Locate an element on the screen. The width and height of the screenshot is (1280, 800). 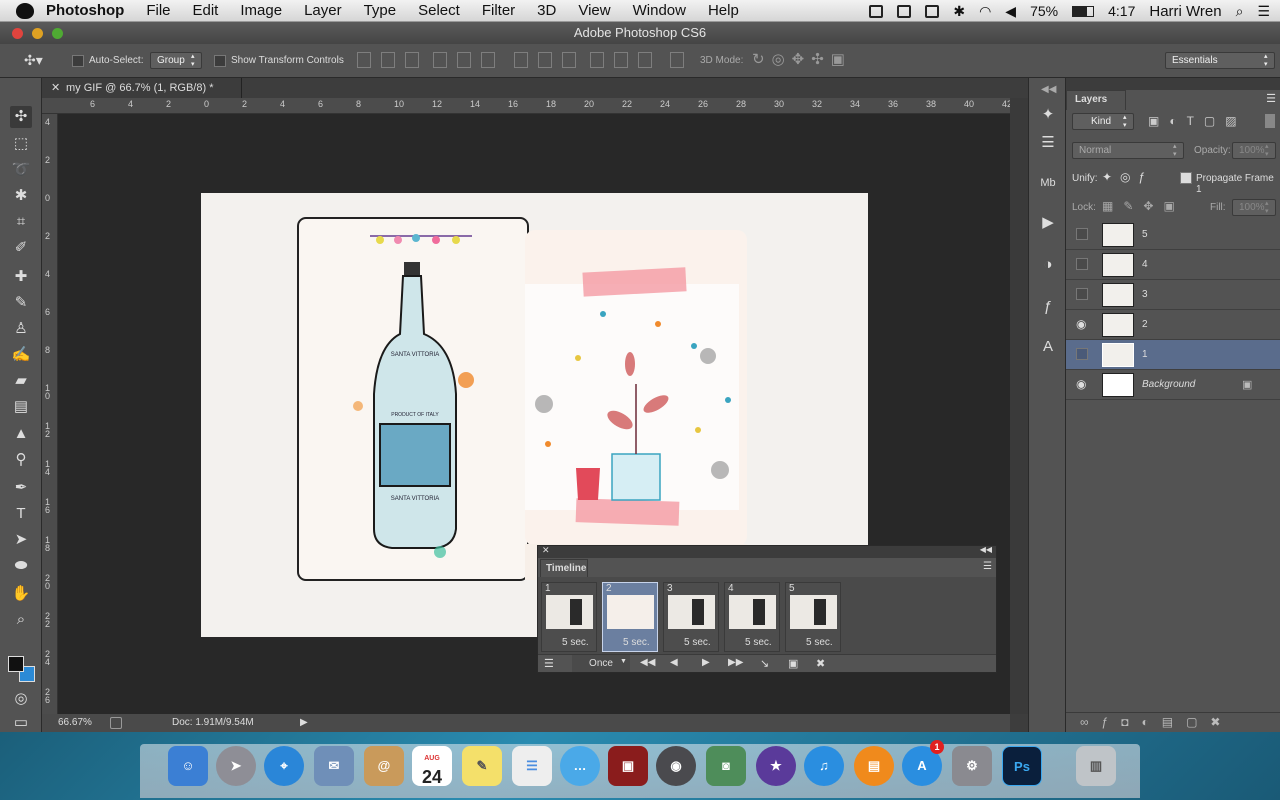
convert-timeline-icon: ☰ is located at coordinates (549, 663).